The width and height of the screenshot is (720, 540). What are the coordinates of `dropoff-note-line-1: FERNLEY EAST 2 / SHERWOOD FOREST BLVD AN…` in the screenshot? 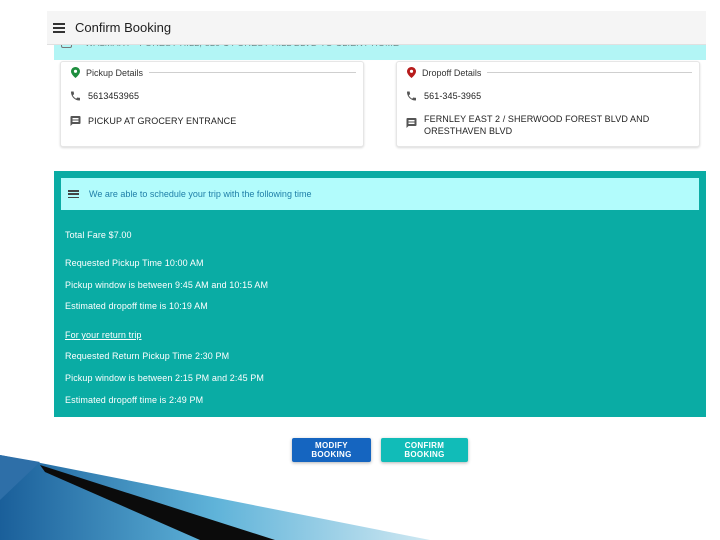 It's located at (537, 119).